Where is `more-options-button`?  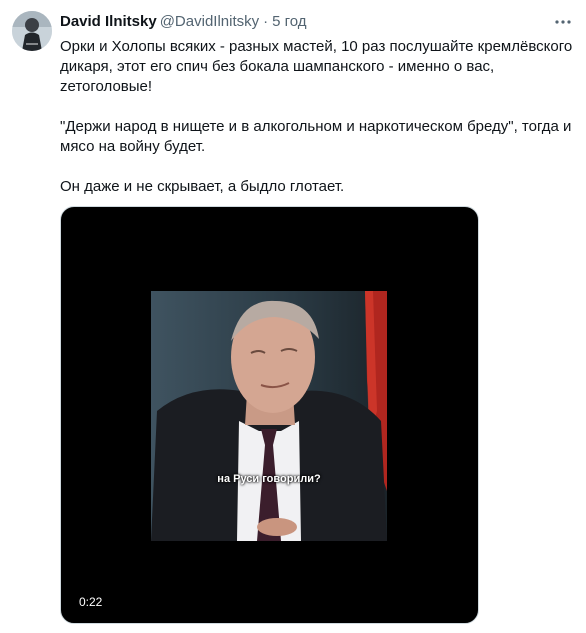
more-options-button is located at coordinates (563, 22).